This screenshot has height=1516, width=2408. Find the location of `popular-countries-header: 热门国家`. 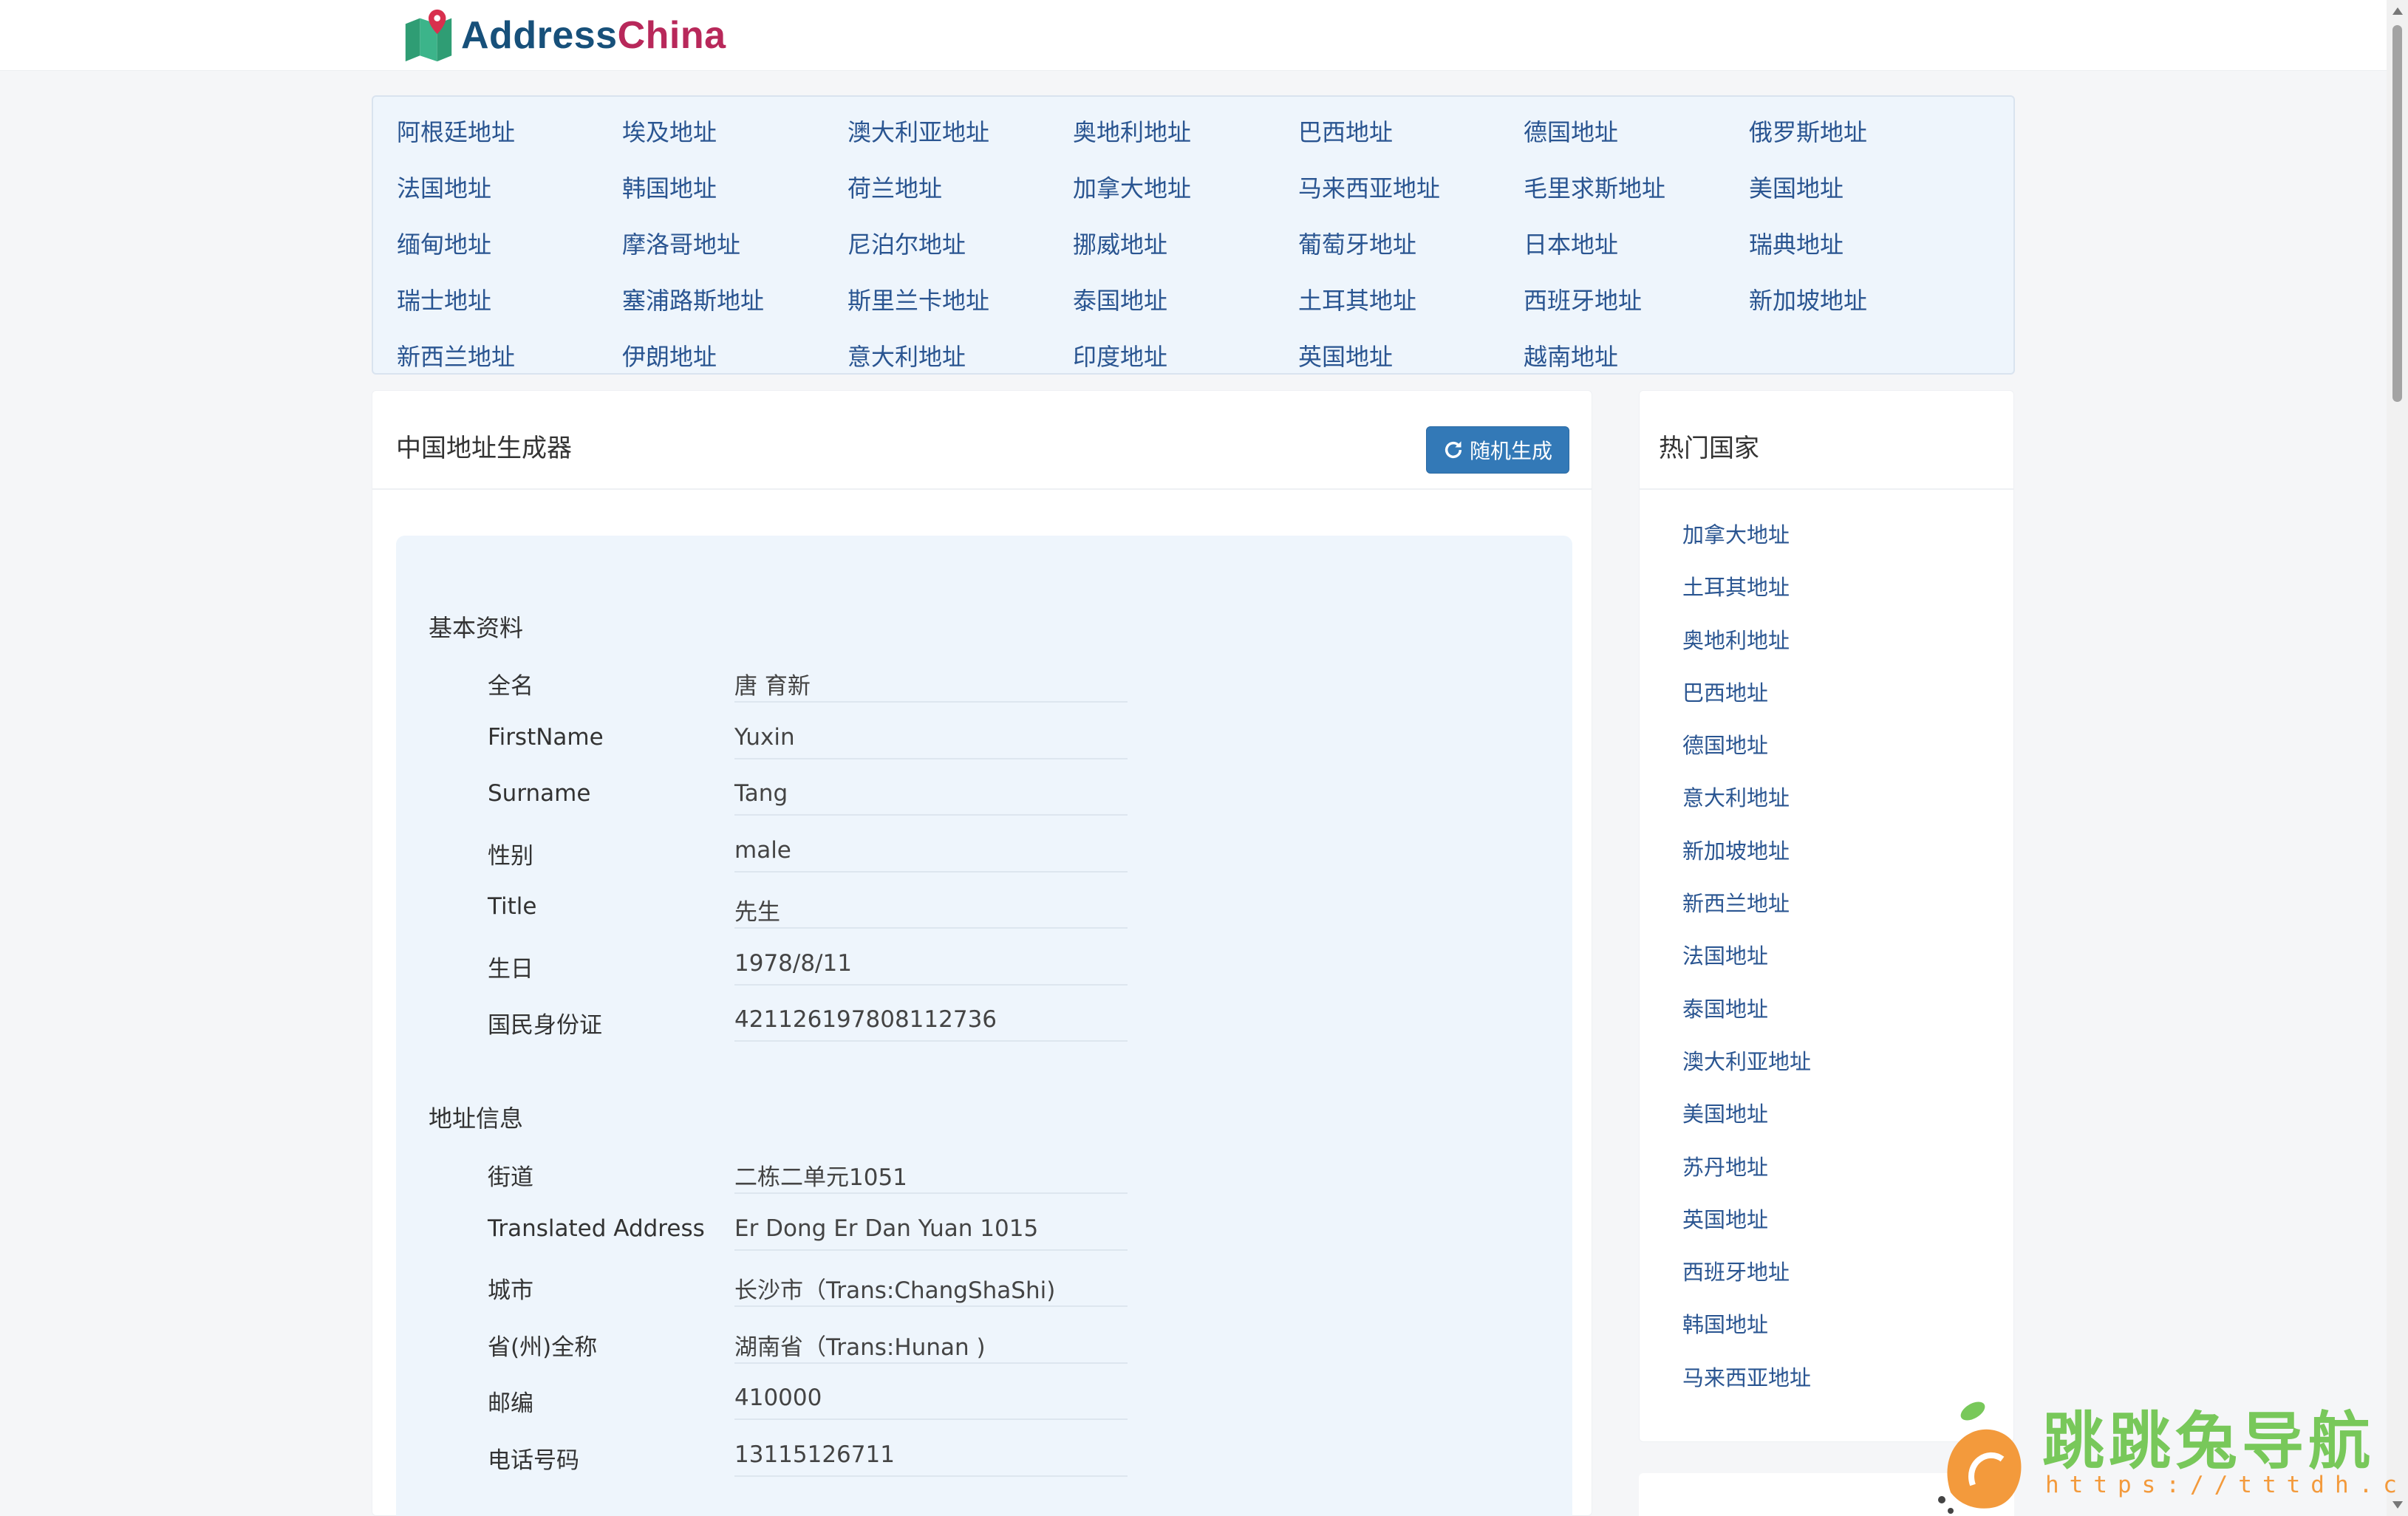

popular-countries-header: 热门国家 is located at coordinates (1827, 440).